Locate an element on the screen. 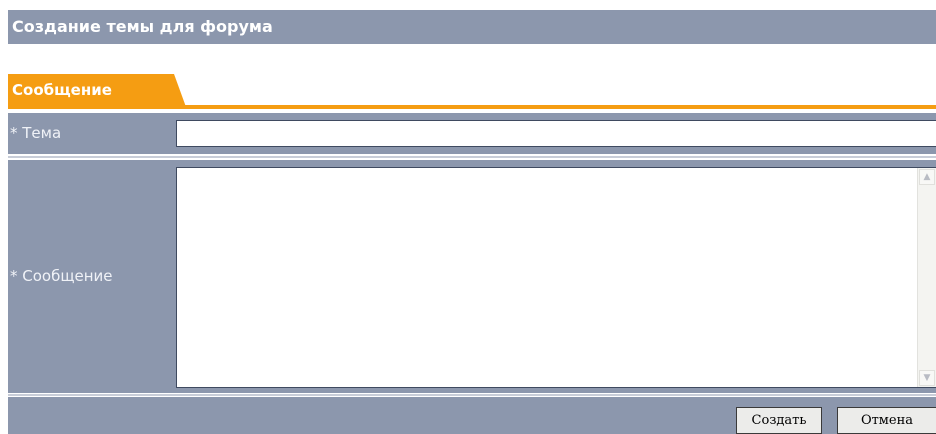 This screenshot has height=434, width=936. tab-message: Сообщение is located at coordinates (97, 90).